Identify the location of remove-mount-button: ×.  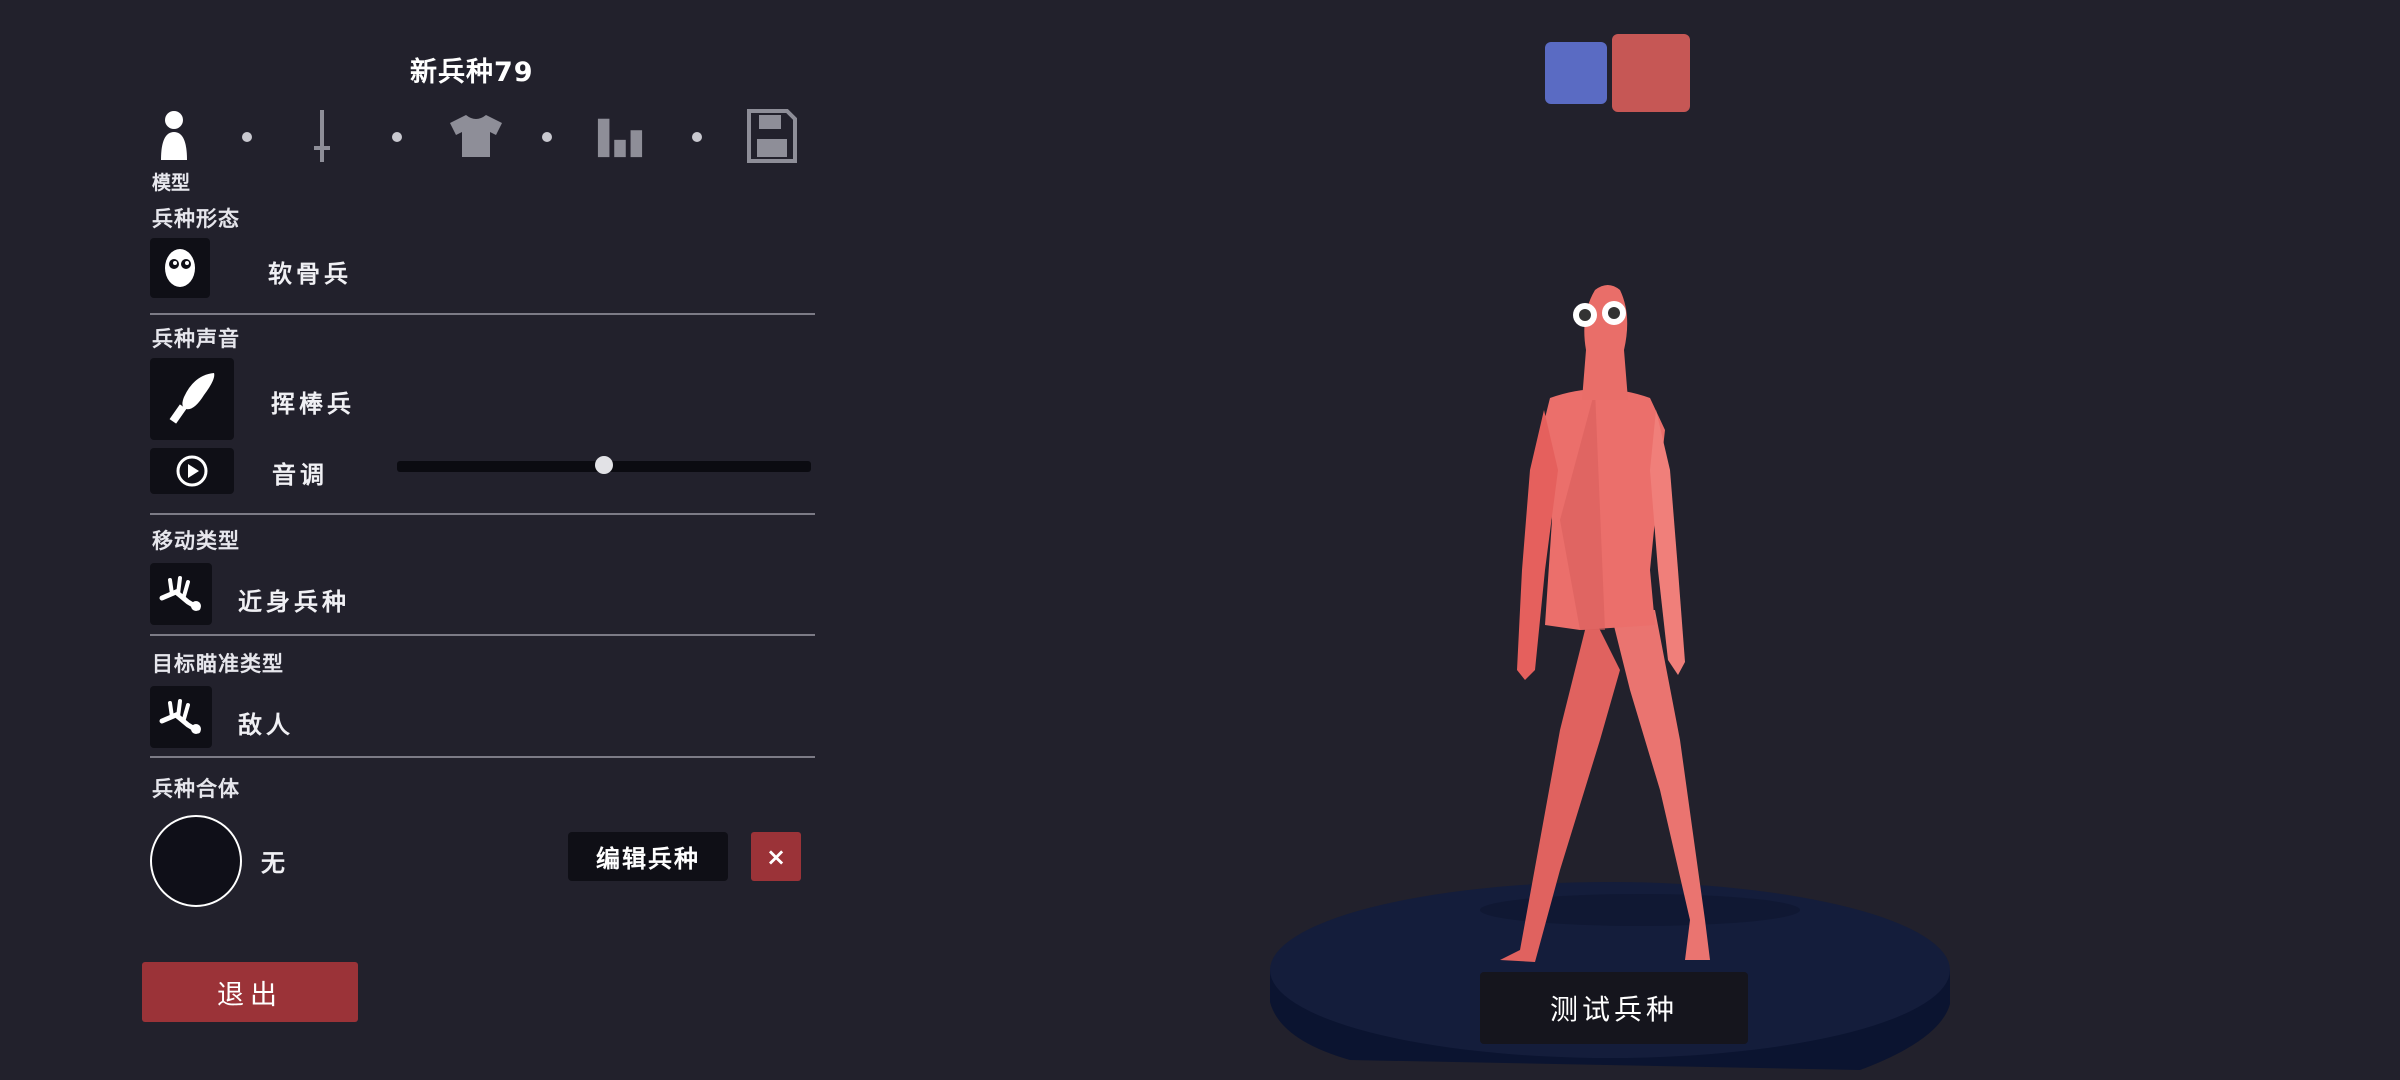
(776, 856).